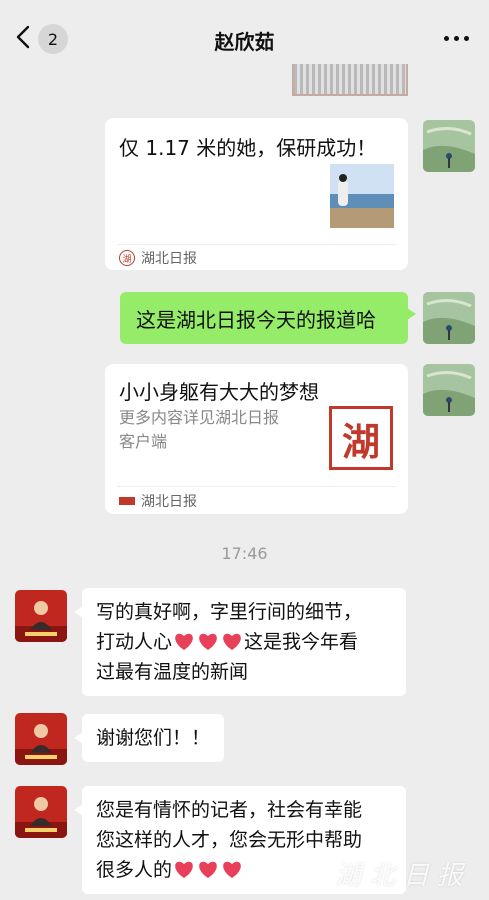 The width and height of the screenshot is (489, 900). What do you see at coordinates (256, 194) in the screenshot?
I see `article-card: 仅 1.17 米的她，保研成功！ 湖 湖北日报` at bounding box center [256, 194].